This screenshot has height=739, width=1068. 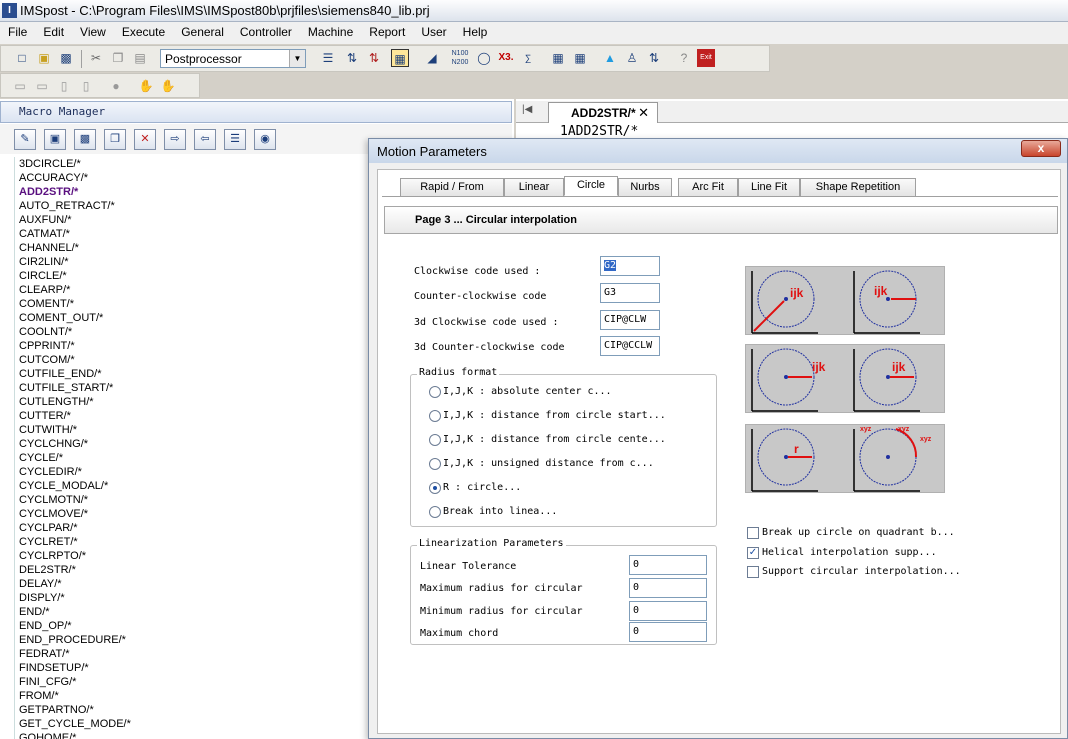 What do you see at coordinates (20, 86) in the screenshot?
I see `window-icon: ▭` at bounding box center [20, 86].